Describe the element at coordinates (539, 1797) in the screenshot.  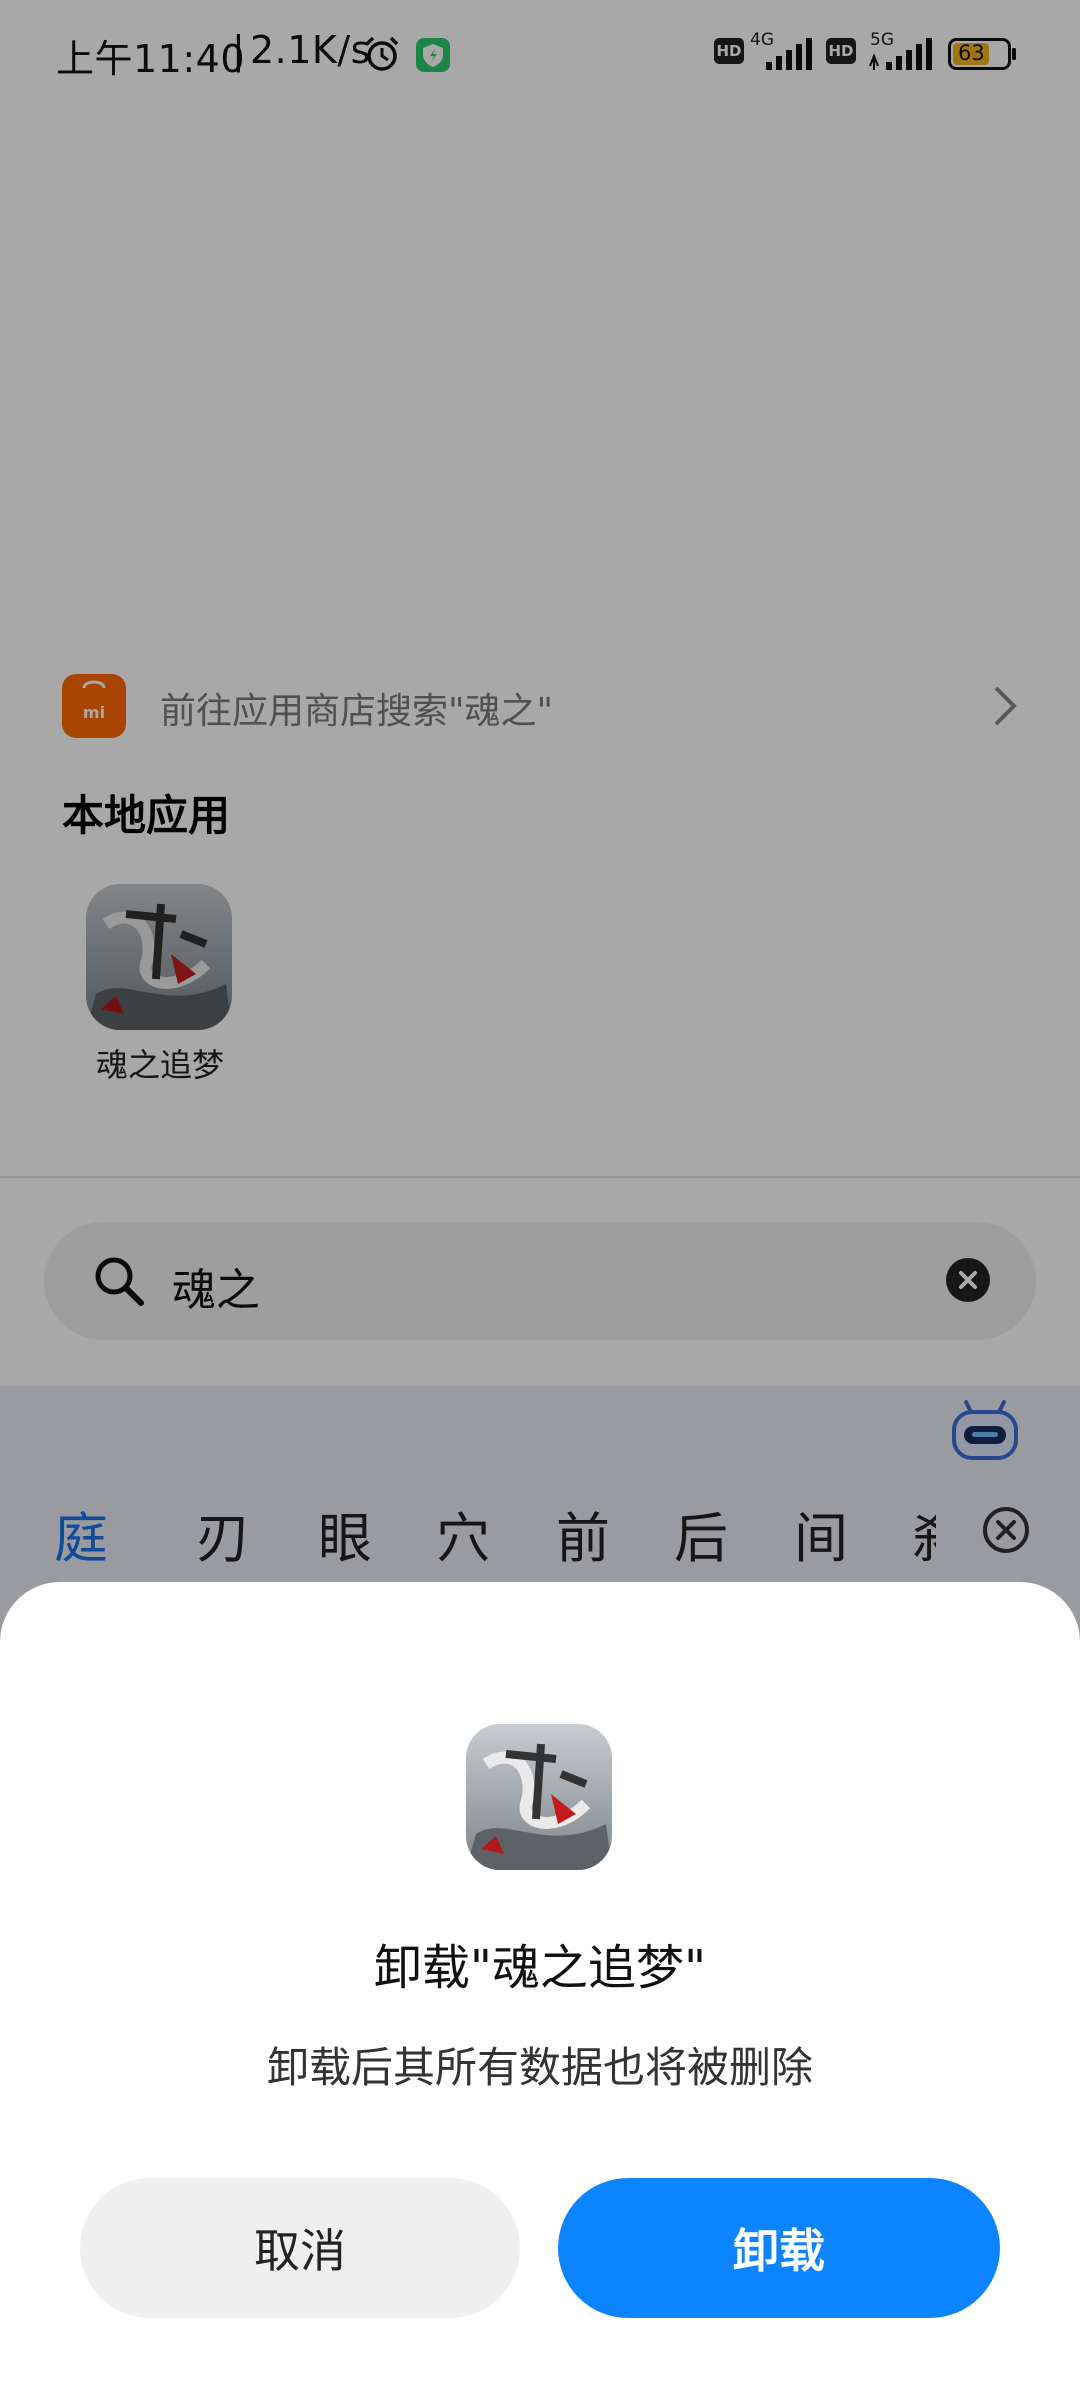
I see `game-app-icon` at that location.